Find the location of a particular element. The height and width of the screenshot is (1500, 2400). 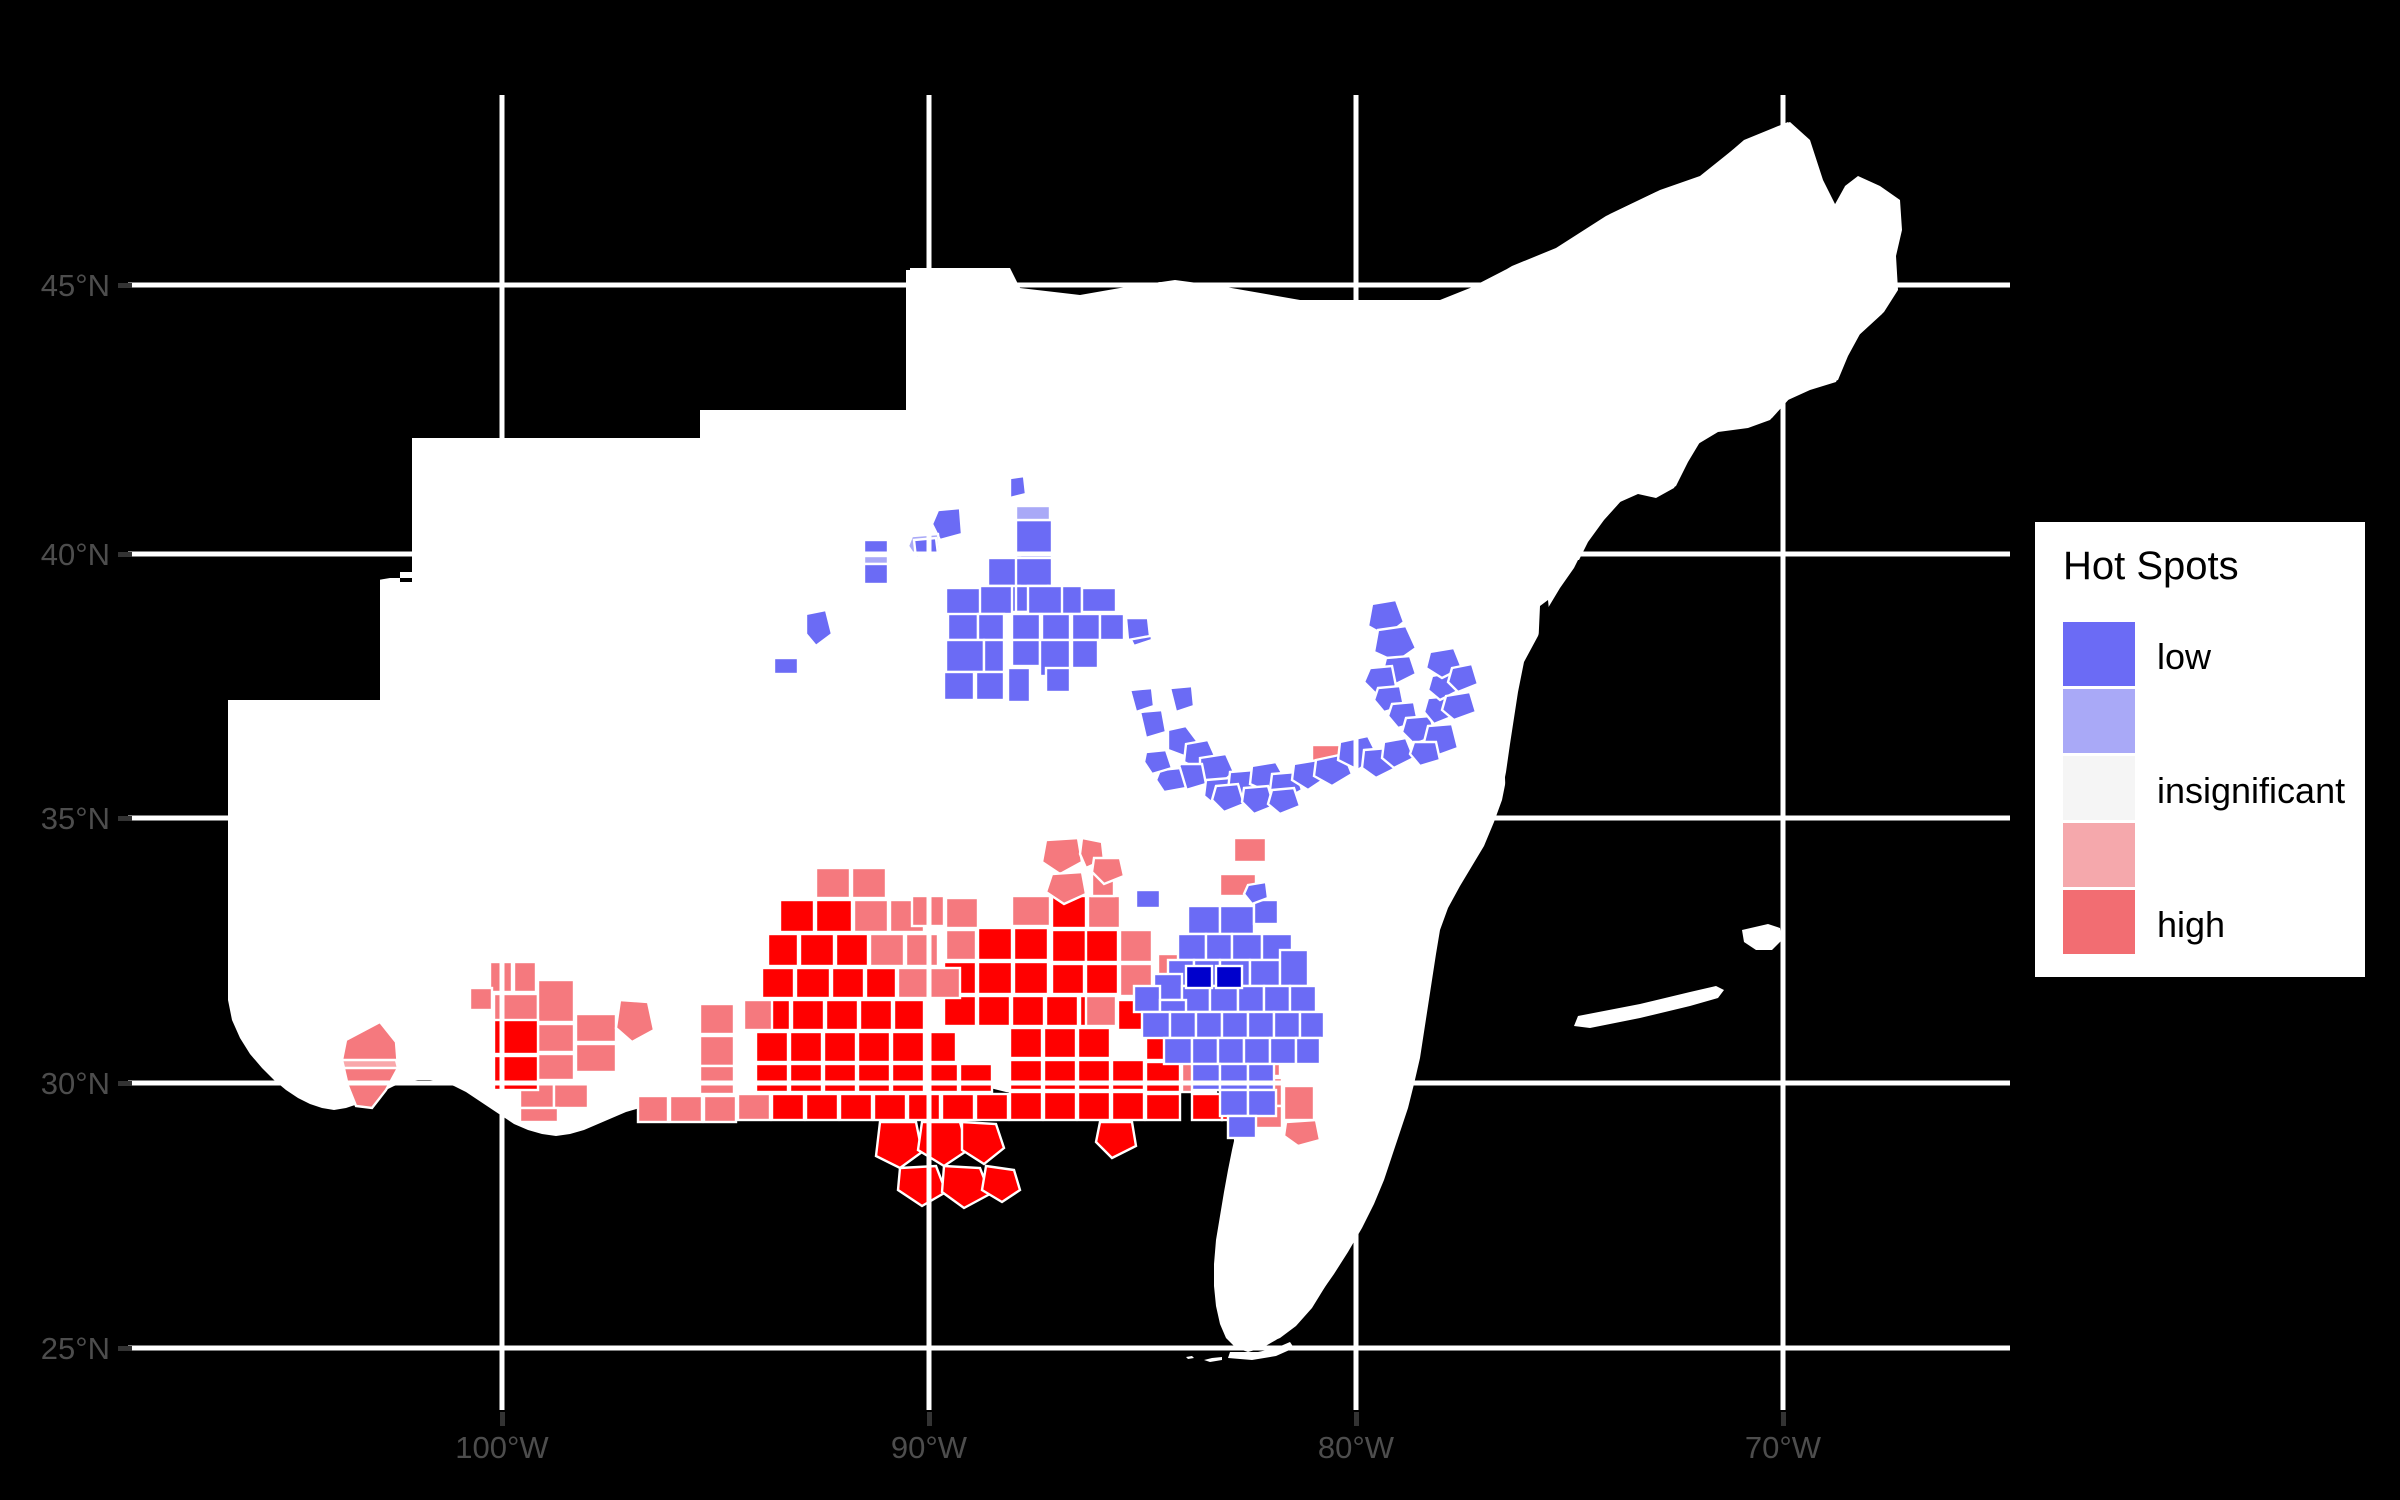

y-tick-label-45N: 45°N is located at coordinates (75, 285).